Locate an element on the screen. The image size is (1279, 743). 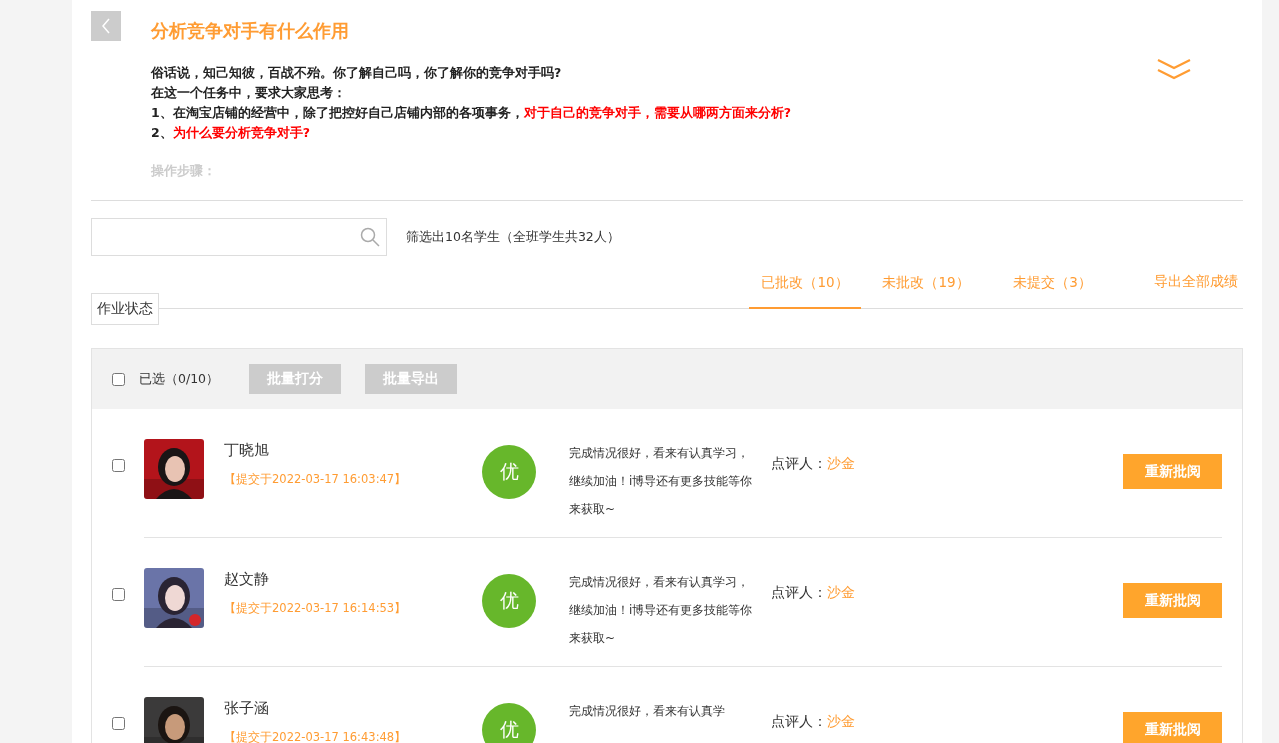
select-all-checkbox is located at coordinates (118, 379).